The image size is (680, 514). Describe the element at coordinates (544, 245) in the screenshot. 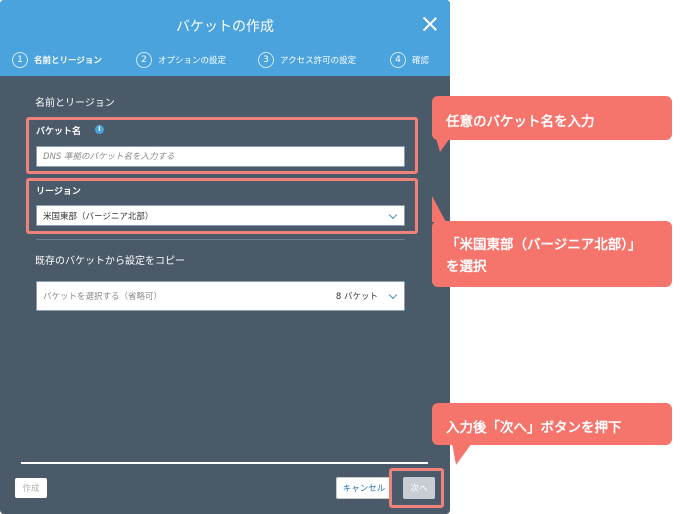

I see `callout-text: 「米国東部（バージニア北部）」` at that location.